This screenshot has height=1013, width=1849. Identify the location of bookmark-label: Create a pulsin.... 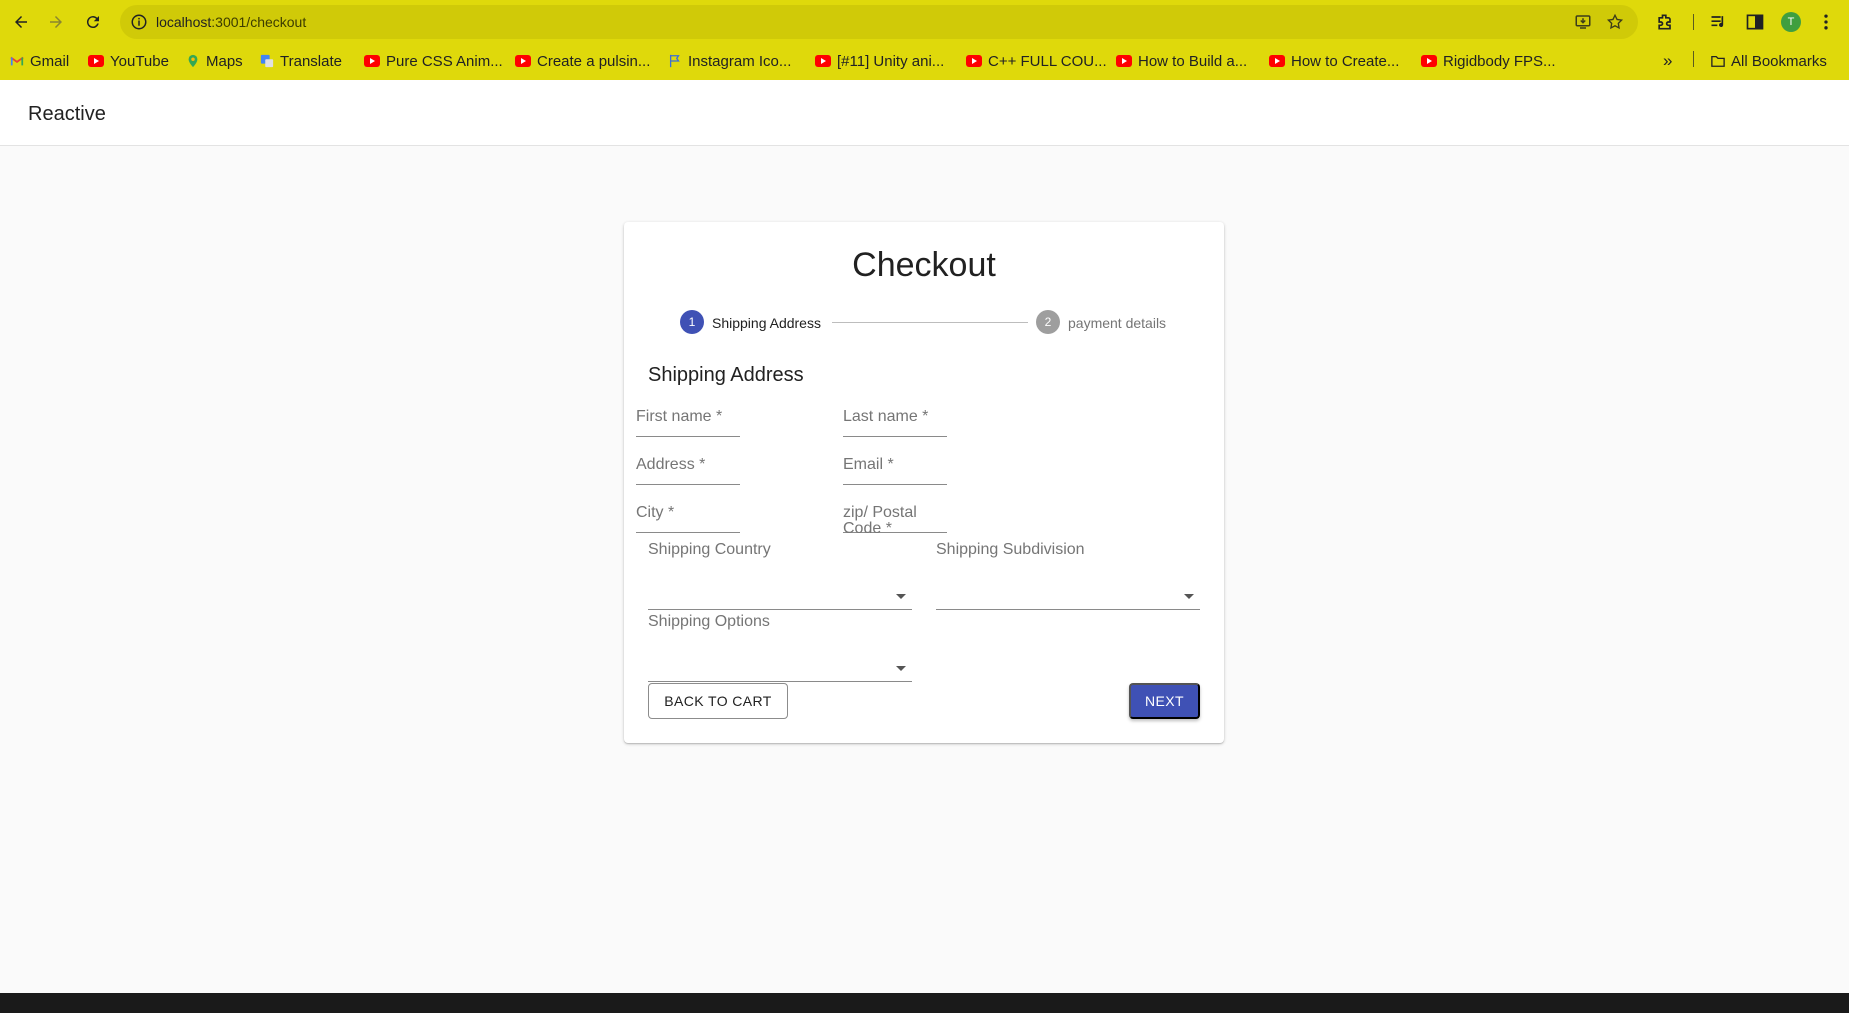
(594, 61).